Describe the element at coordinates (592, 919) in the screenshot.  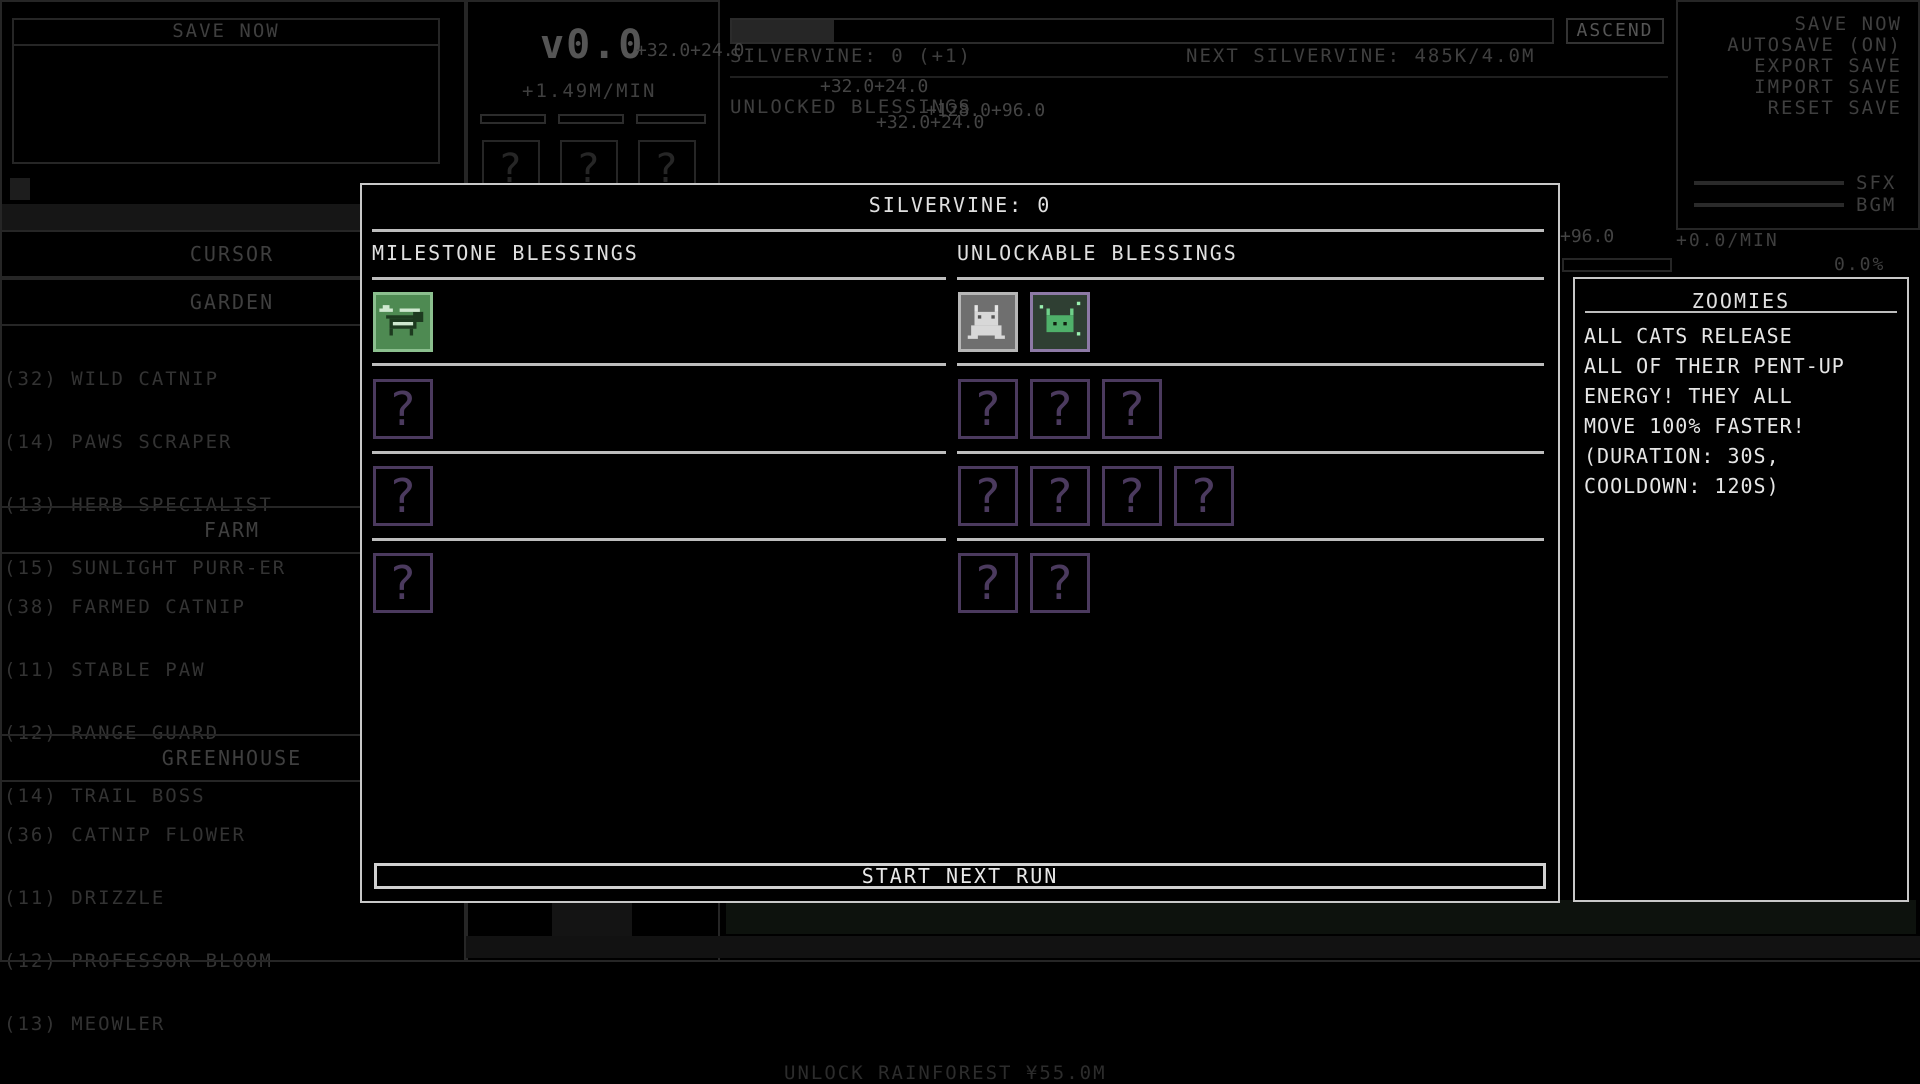
I see `house-icon` at that location.